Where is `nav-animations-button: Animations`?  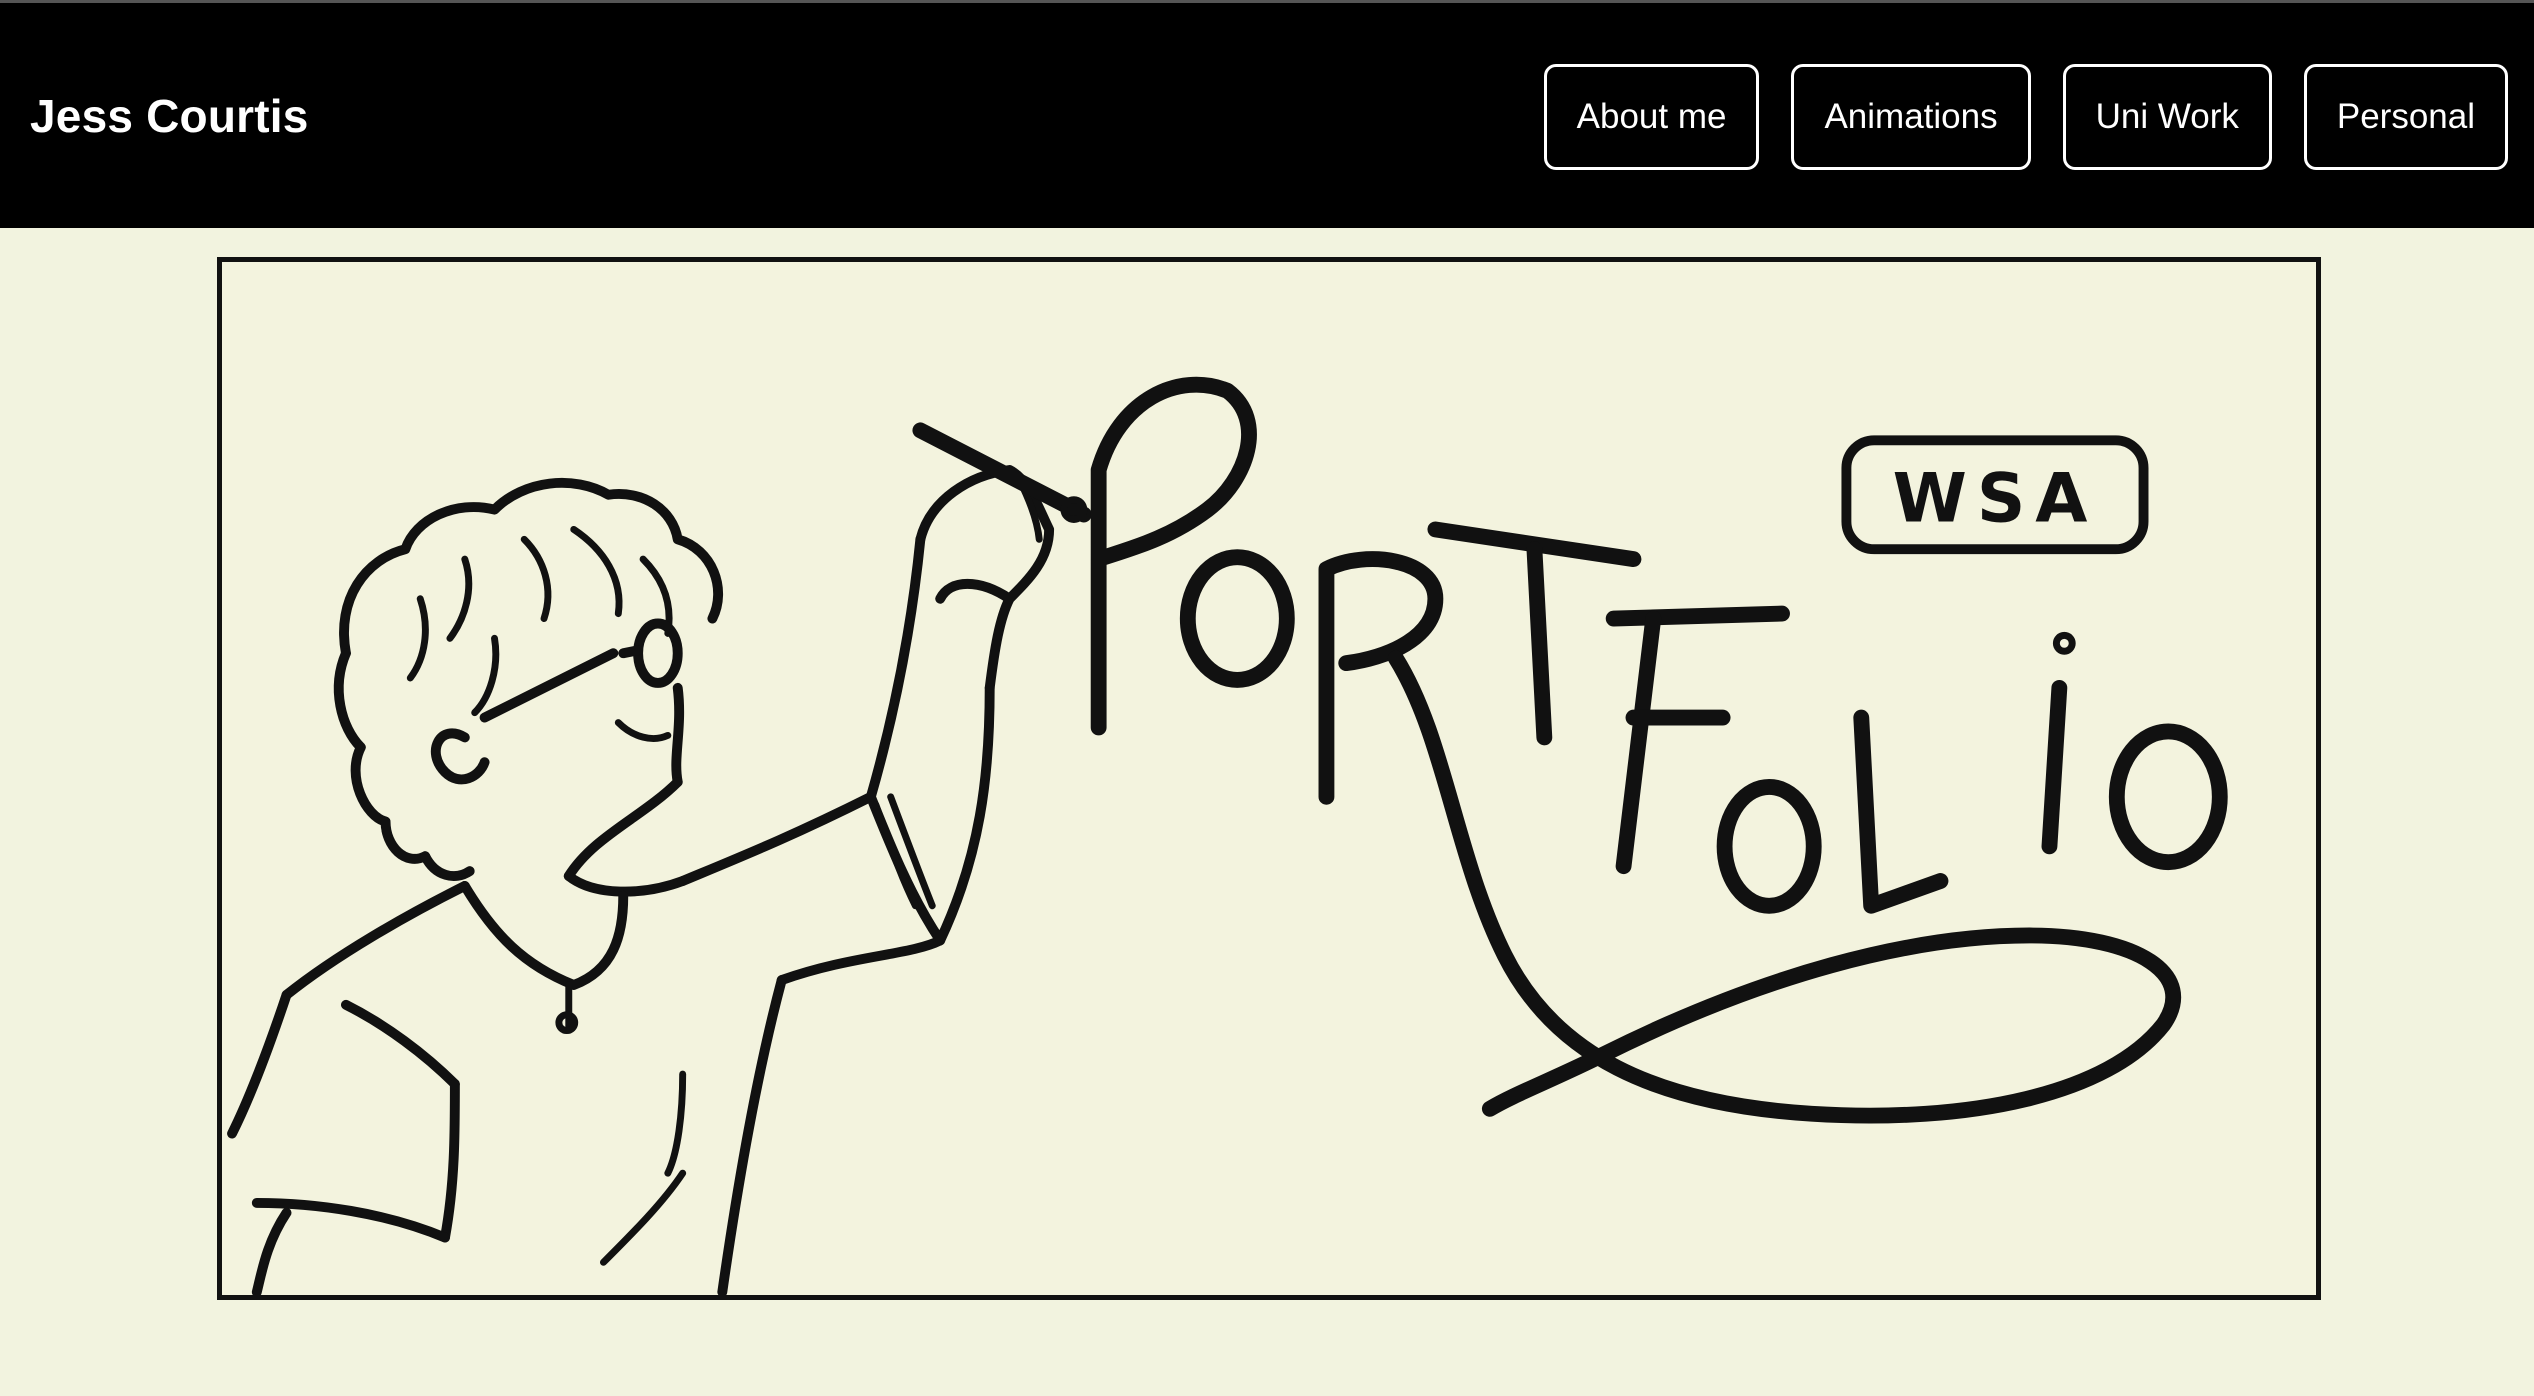 nav-animations-button: Animations is located at coordinates (1911, 117).